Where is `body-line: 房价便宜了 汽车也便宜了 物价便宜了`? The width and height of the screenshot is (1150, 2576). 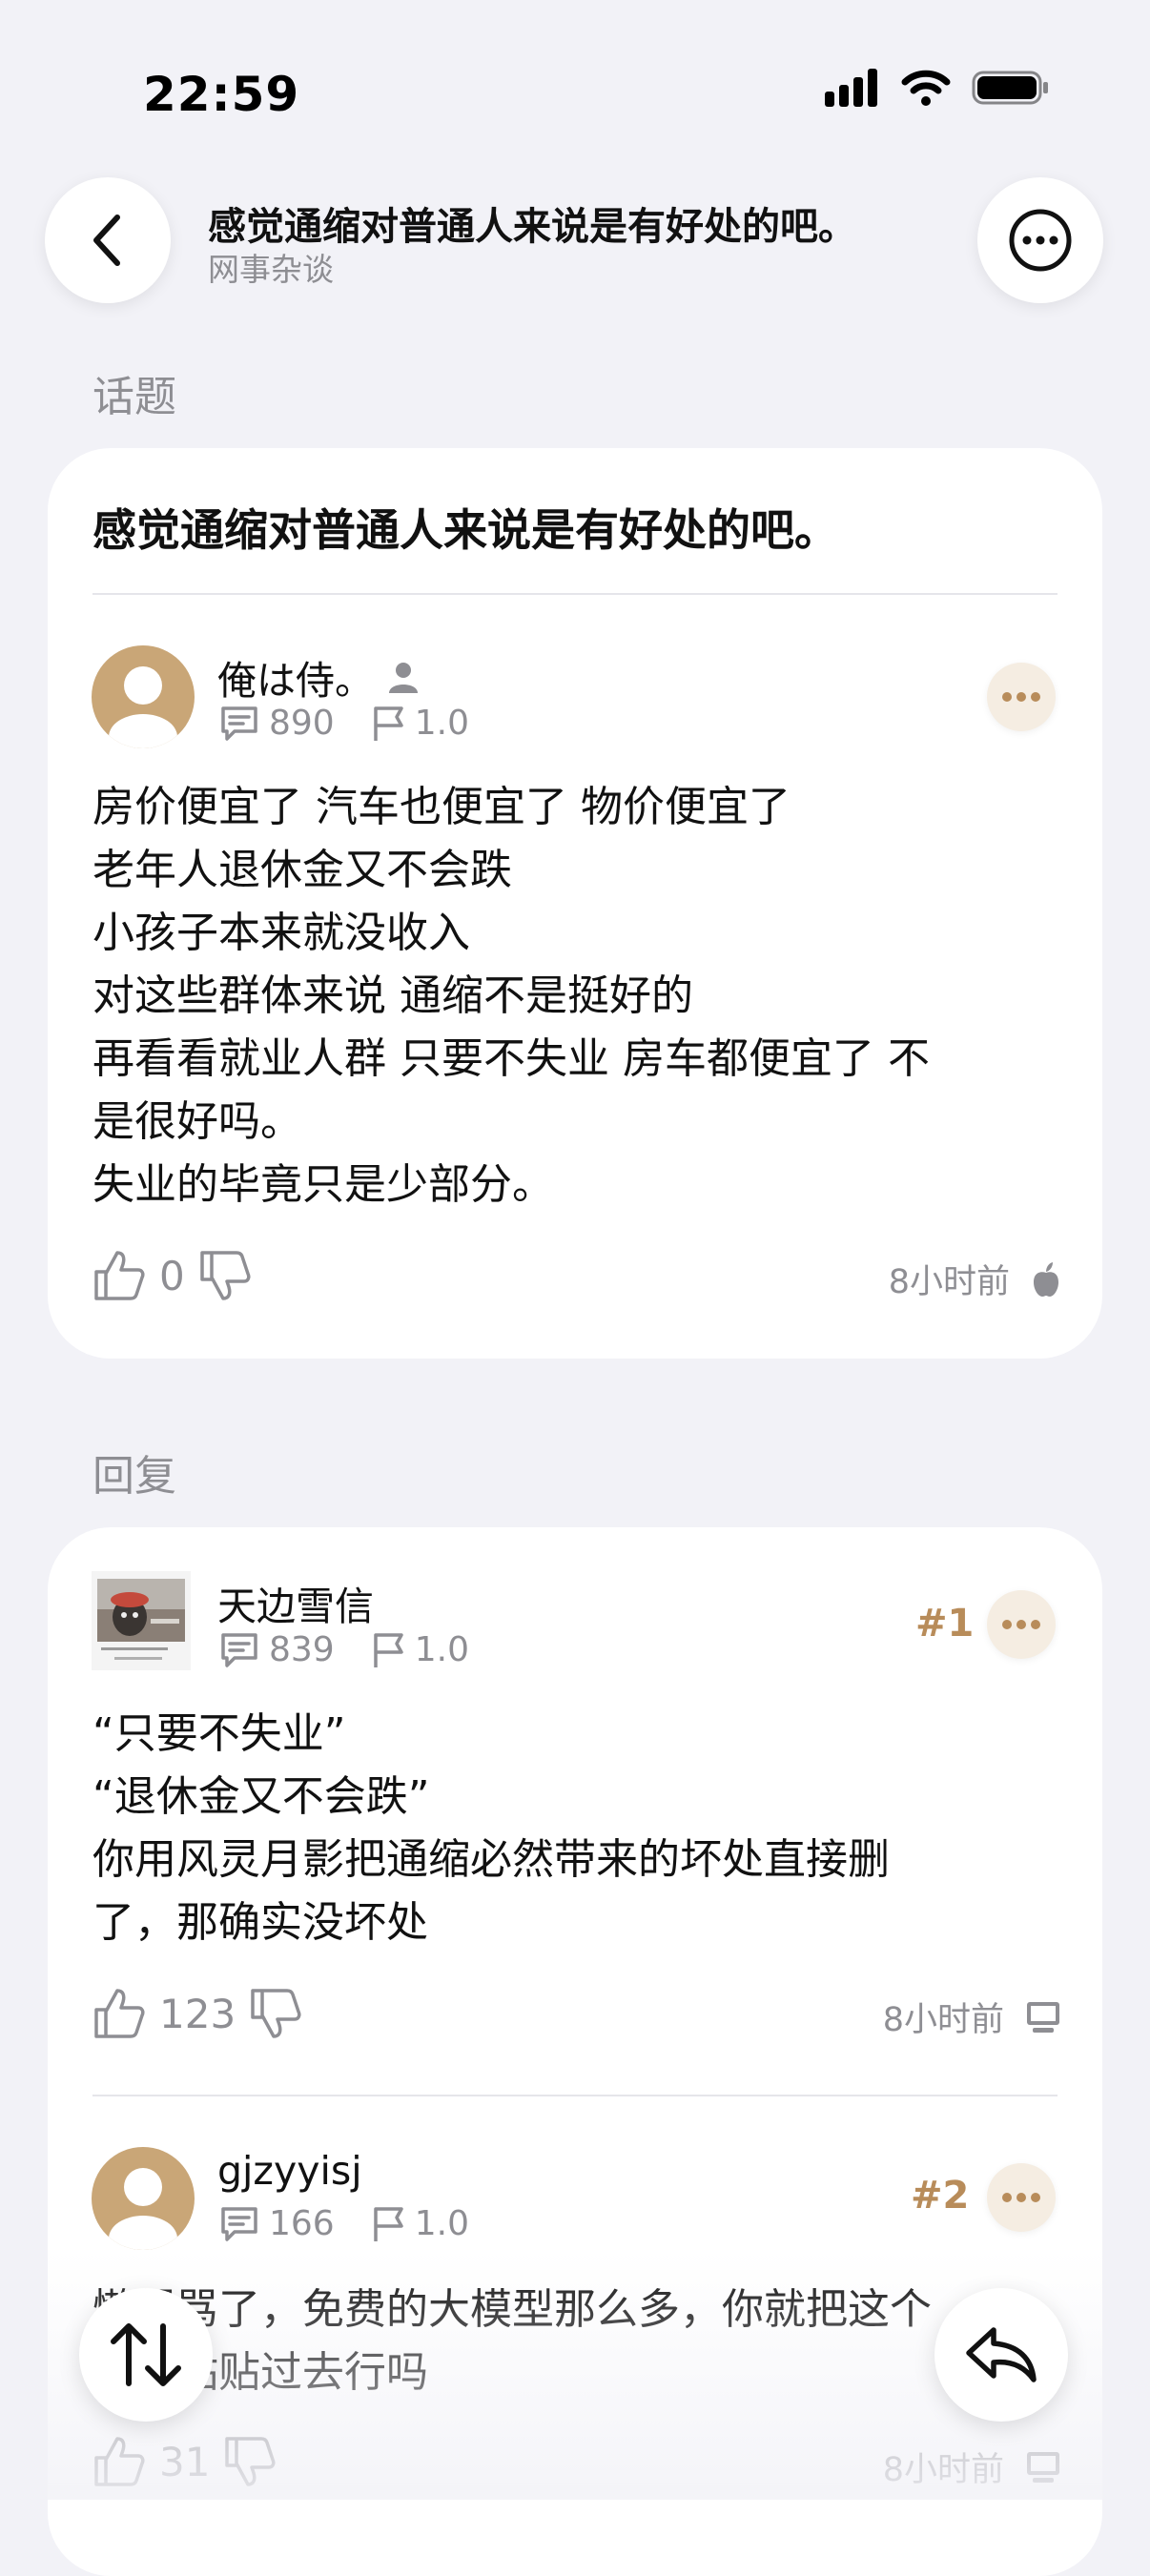
body-line: 房价便宜了 汽车也便宜了 物价便宜了 is located at coordinates (441, 807).